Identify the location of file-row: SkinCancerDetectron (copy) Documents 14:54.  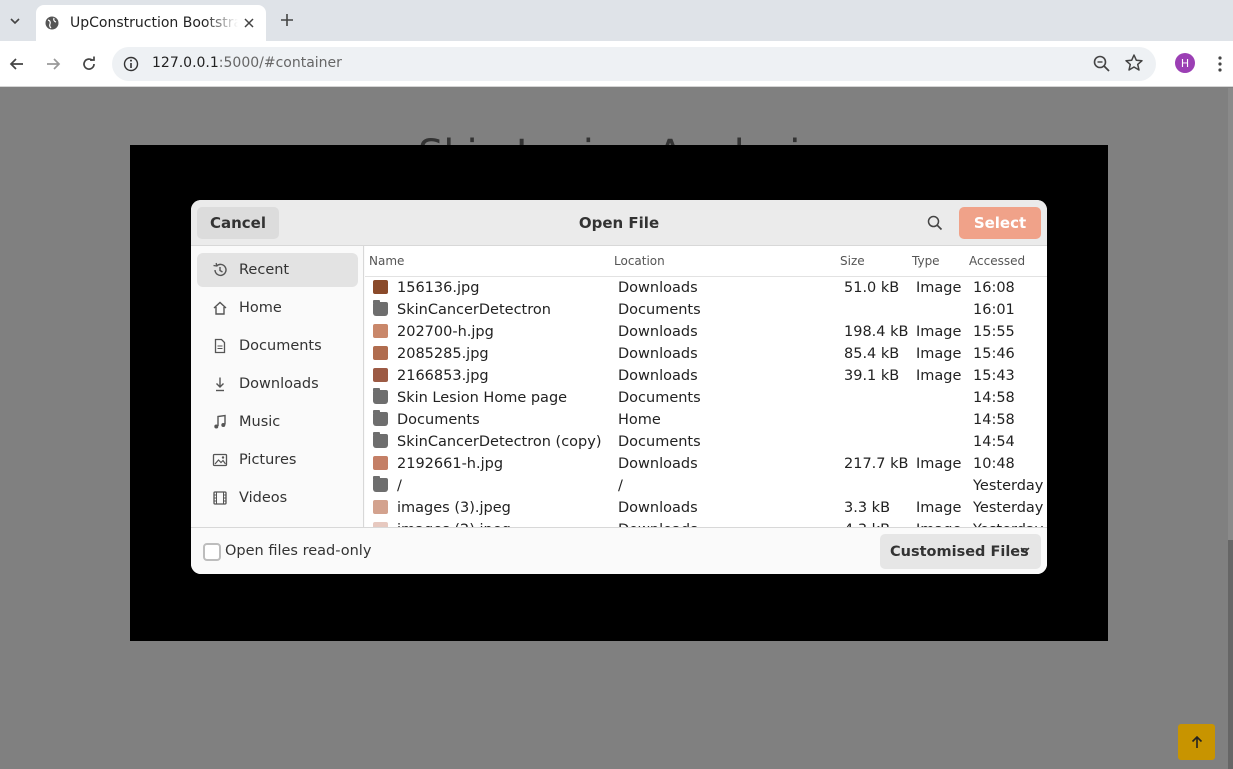
(706, 443).